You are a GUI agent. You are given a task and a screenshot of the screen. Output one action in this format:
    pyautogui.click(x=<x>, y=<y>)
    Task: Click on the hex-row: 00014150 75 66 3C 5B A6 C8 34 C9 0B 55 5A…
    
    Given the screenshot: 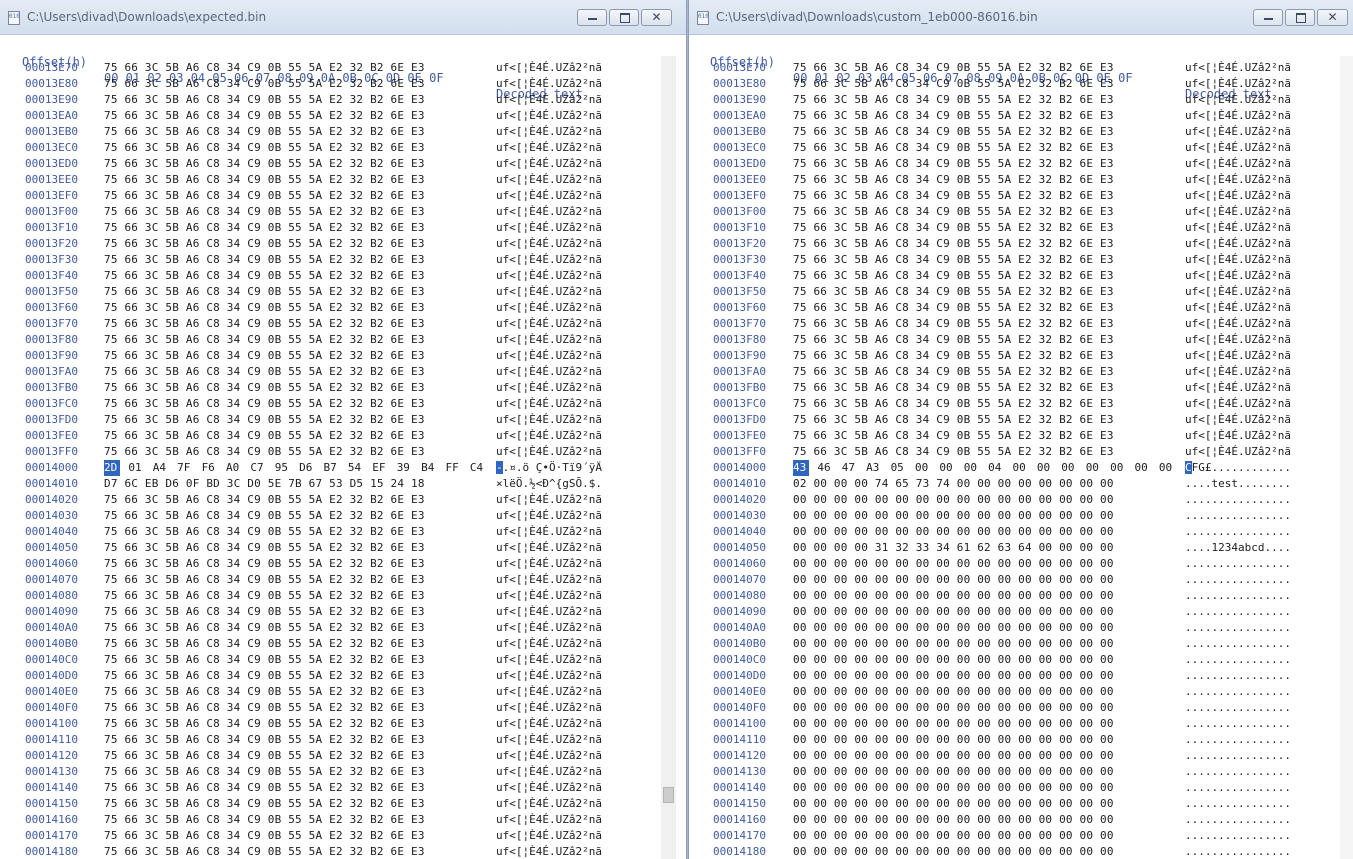 What is the action you would take?
    pyautogui.click(x=343, y=804)
    